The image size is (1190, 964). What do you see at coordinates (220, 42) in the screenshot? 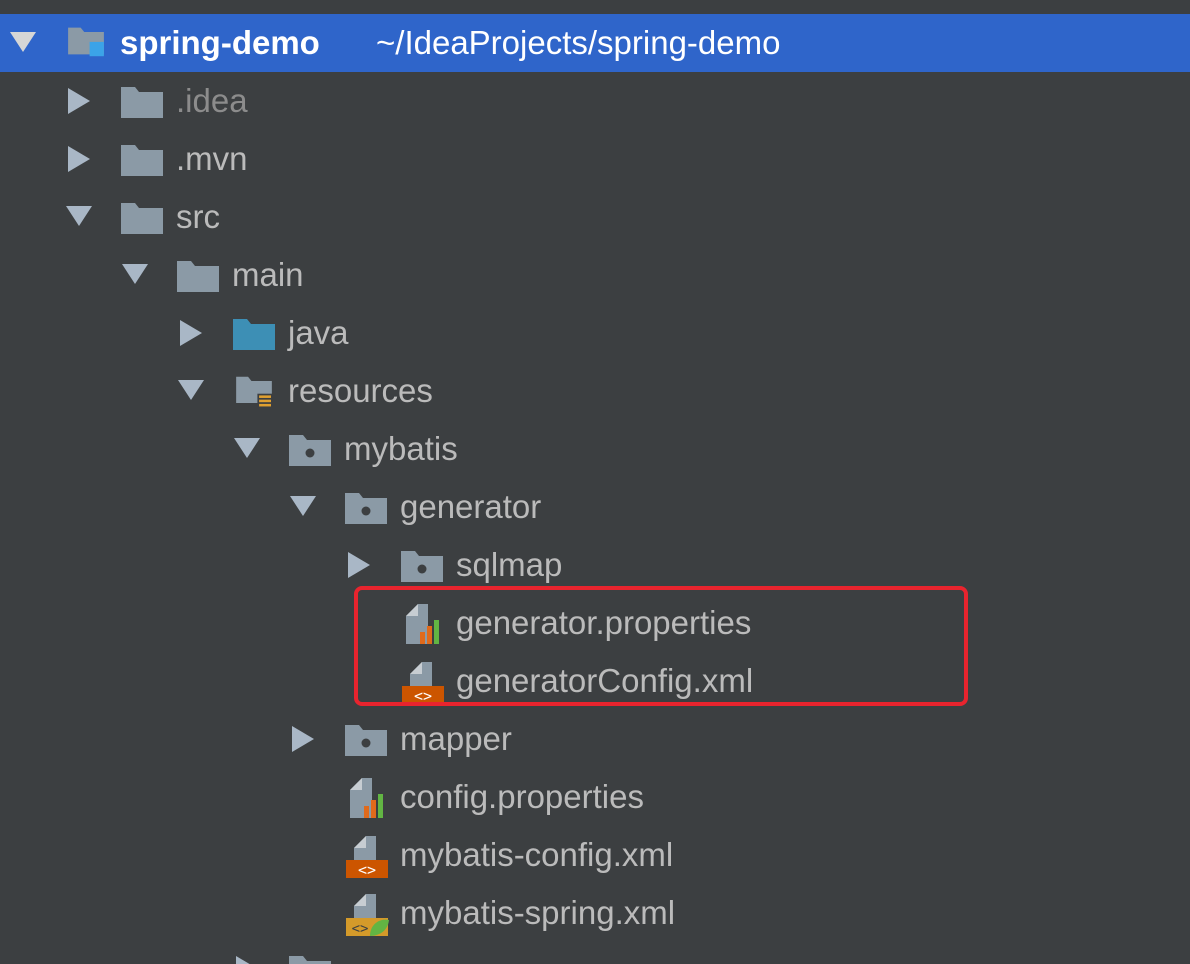
I see `project-name: spring-demo` at bounding box center [220, 42].